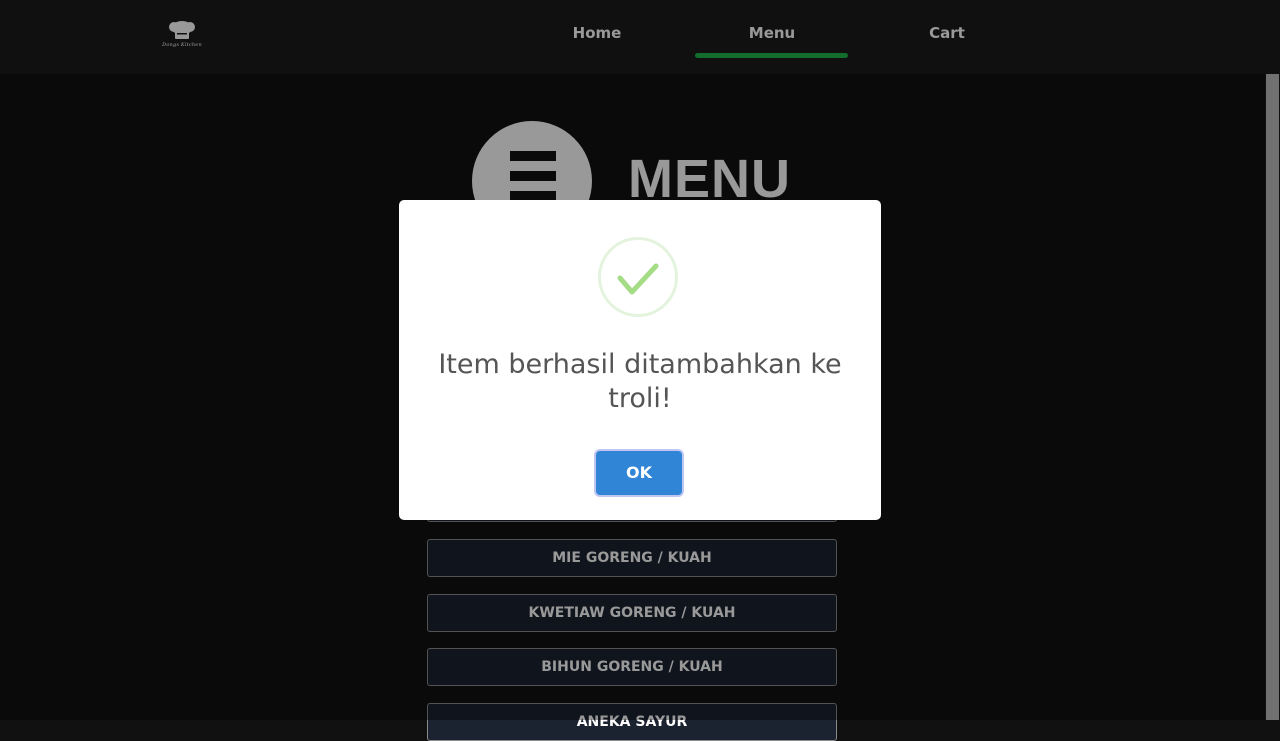  Describe the element at coordinates (638, 277) in the screenshot. I see `success-check-icon` at that location.